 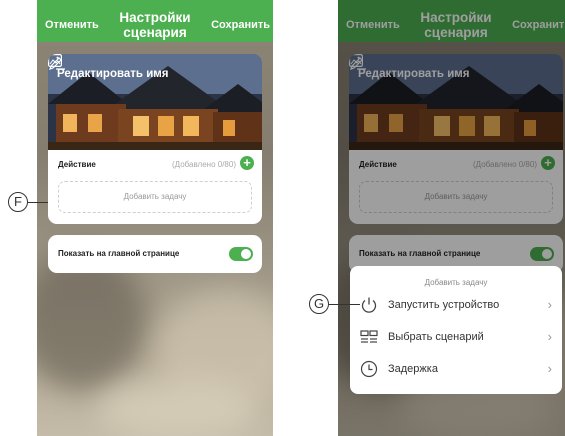 What do you see at coordinates (444, 305) in the screenshot?
I see `sheet-item-label: Запустить устройство` at bounding box center [444, 305].